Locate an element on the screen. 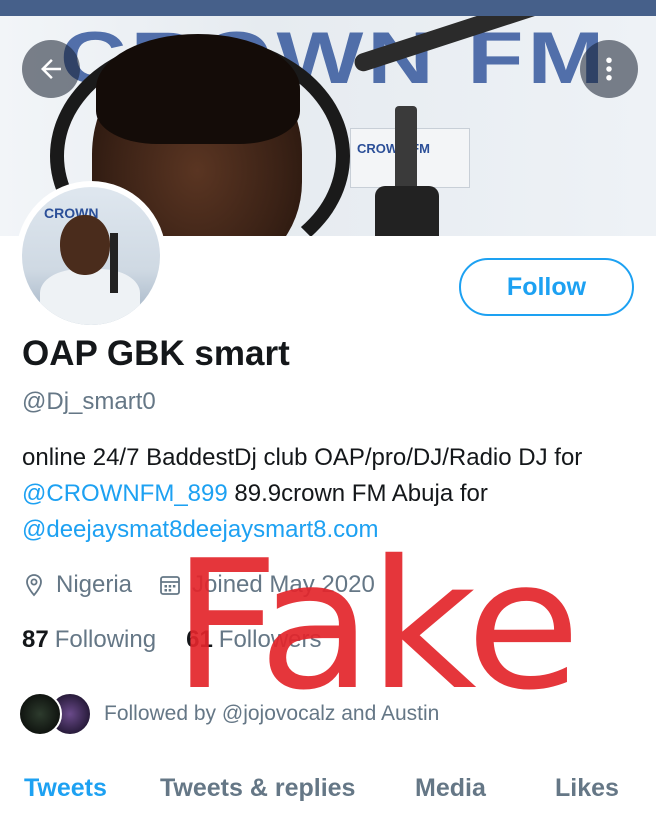  more-vertical-icon is located at coordinates (609, 69).